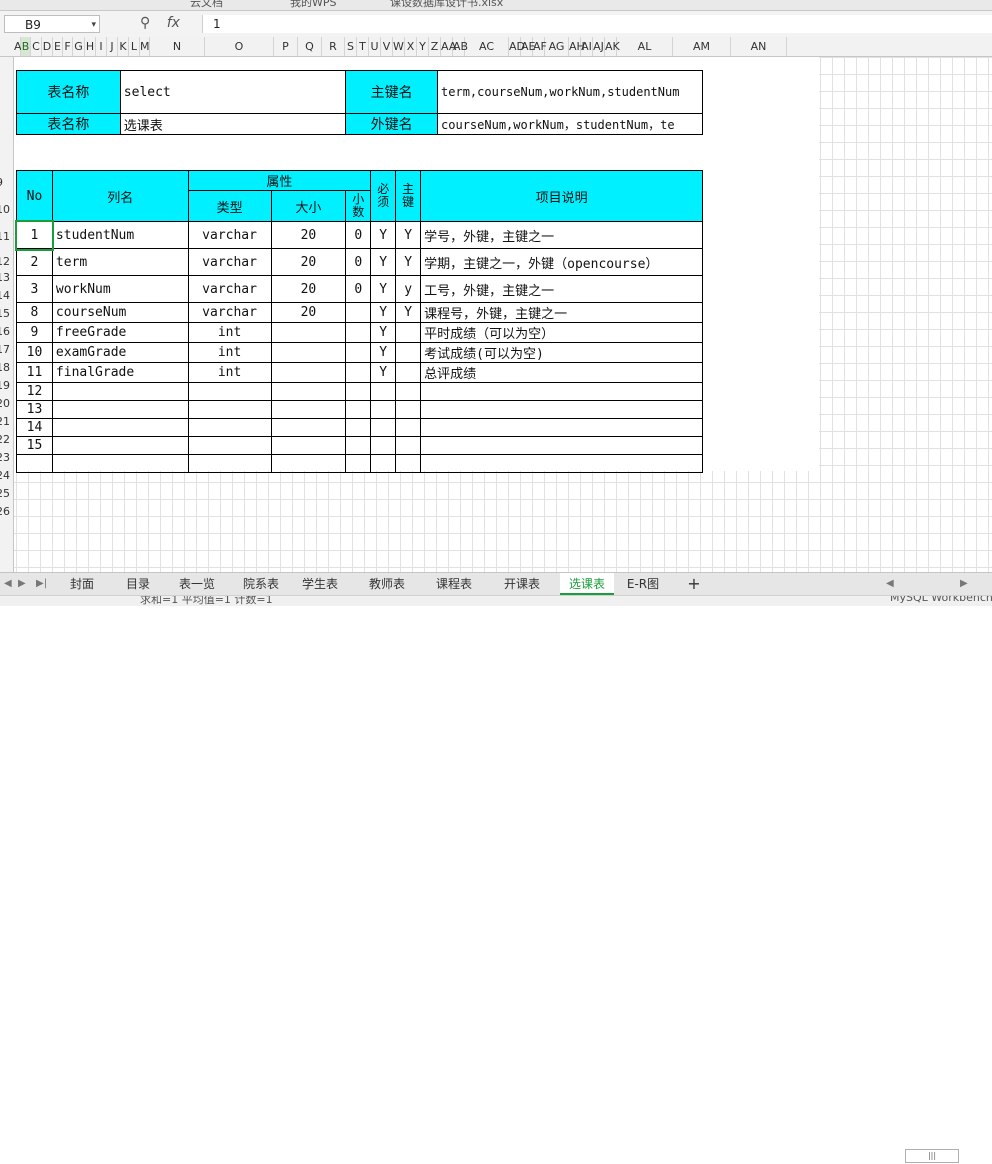 This screenshot has height=1164, width=992. What do you see at coordinates (446, 5) in the screenshot?
I see `file-tab: 课设数据库设计书.xlsx` at bounding box center [446, 5].